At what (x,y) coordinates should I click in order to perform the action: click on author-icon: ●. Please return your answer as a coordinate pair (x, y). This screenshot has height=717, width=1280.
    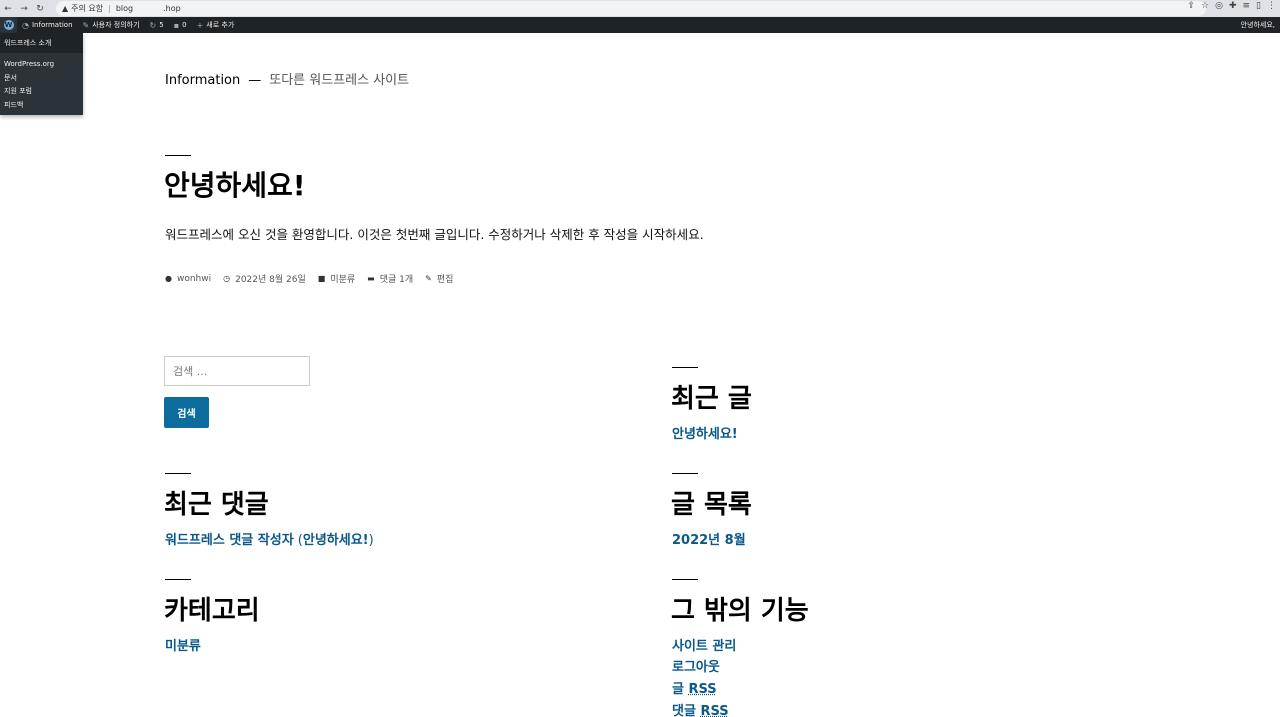
    Looking at the image, I should click on (168, 278).